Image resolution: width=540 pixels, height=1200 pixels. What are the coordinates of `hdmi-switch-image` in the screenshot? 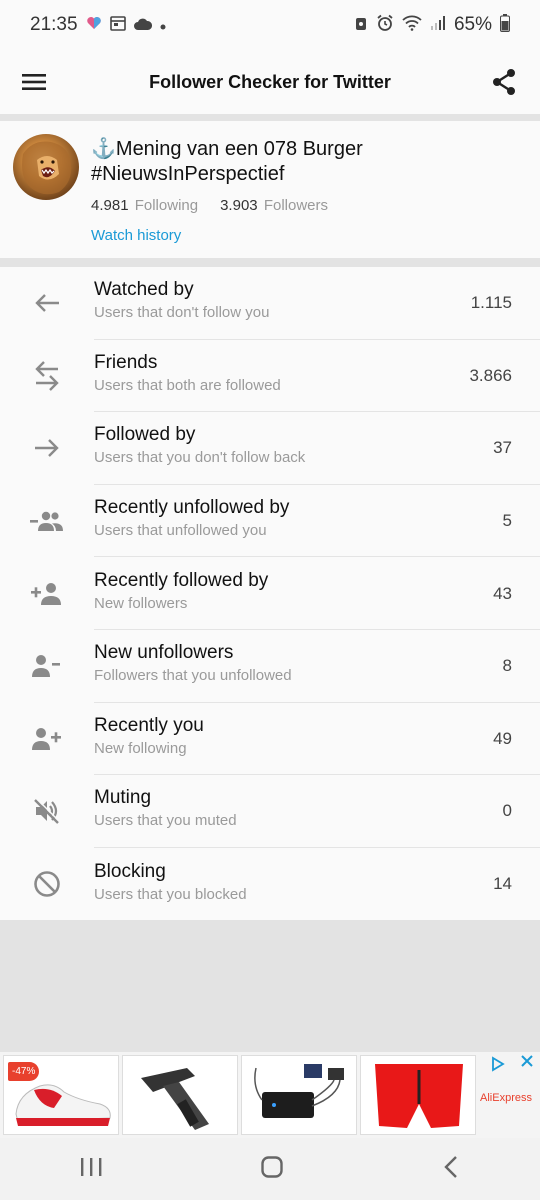 It's located at (299, 1091).